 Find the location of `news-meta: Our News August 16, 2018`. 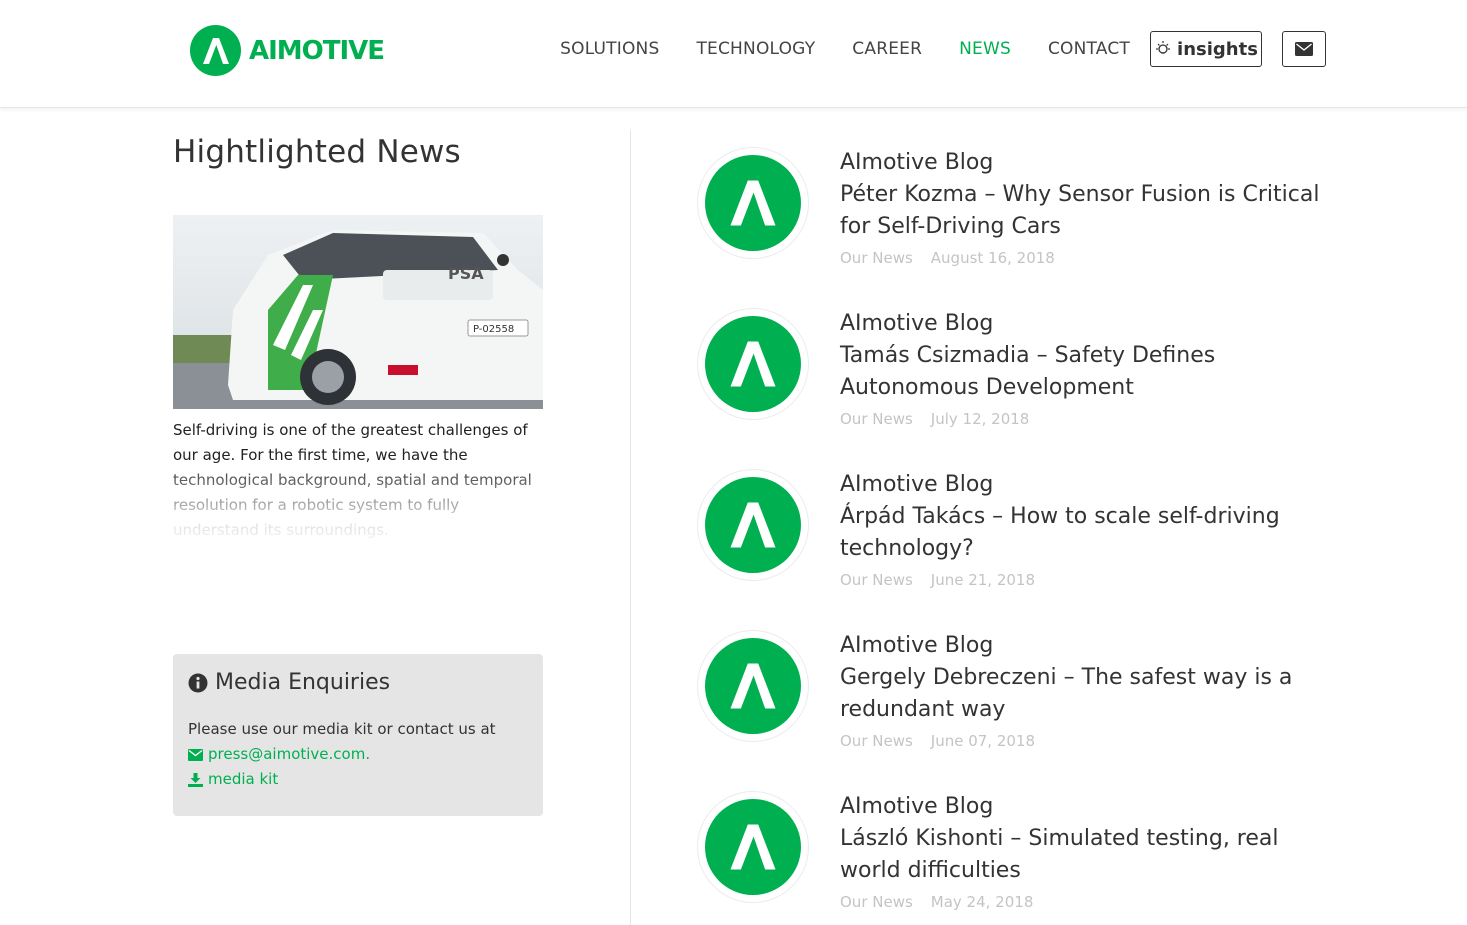

news-meta: Our News August 16, 2018 is located at coordinates (1087, 258).